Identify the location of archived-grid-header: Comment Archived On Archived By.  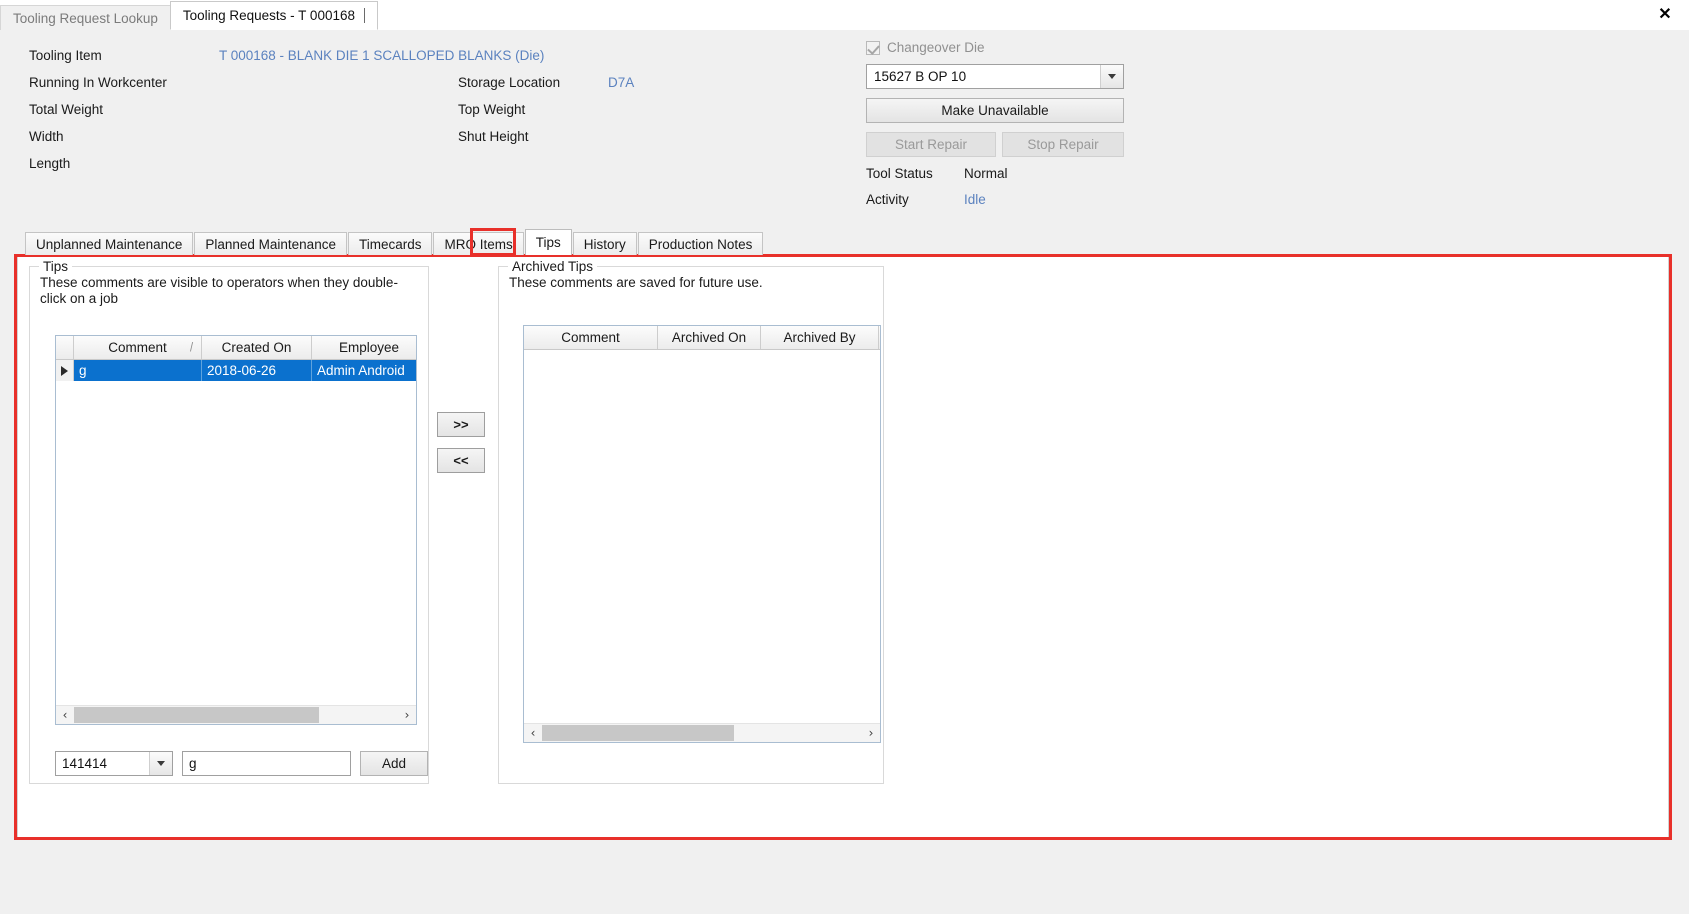
(702, 338).